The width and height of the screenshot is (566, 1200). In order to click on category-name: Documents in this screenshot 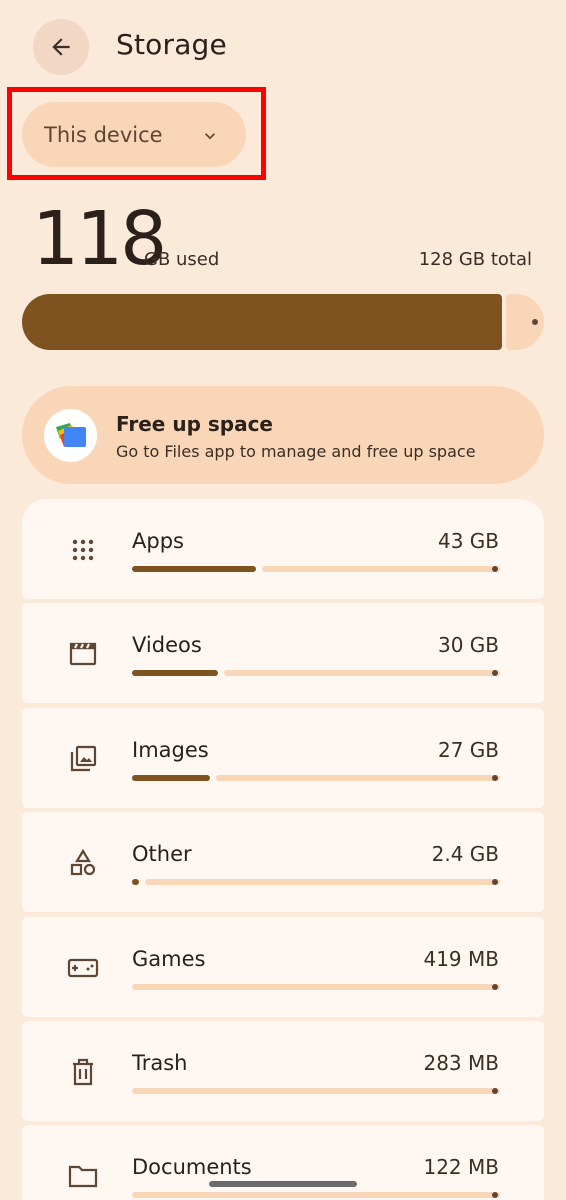, I will do `click(192, 1167)`.